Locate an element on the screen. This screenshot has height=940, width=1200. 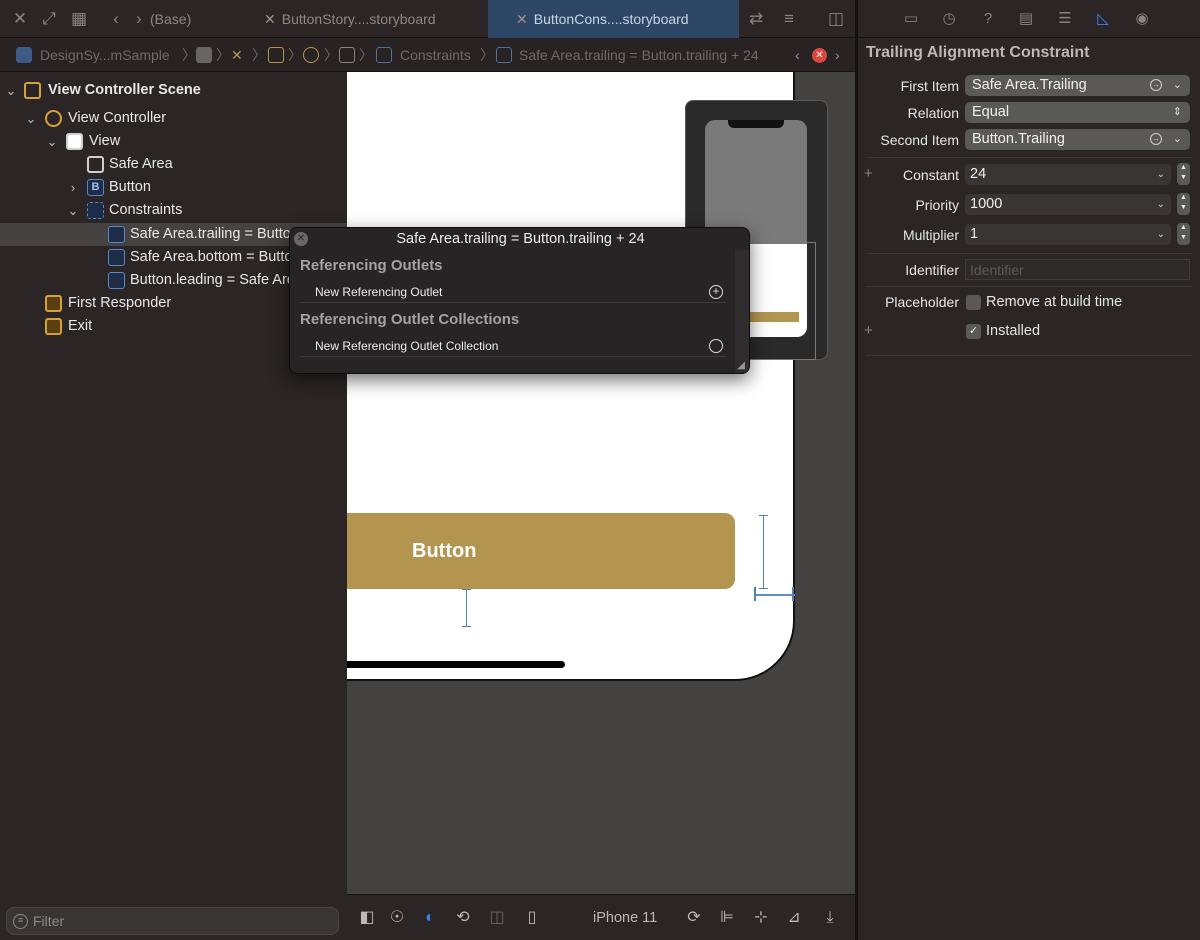
file-icon: ▭ is located at coordinates (911, 19).